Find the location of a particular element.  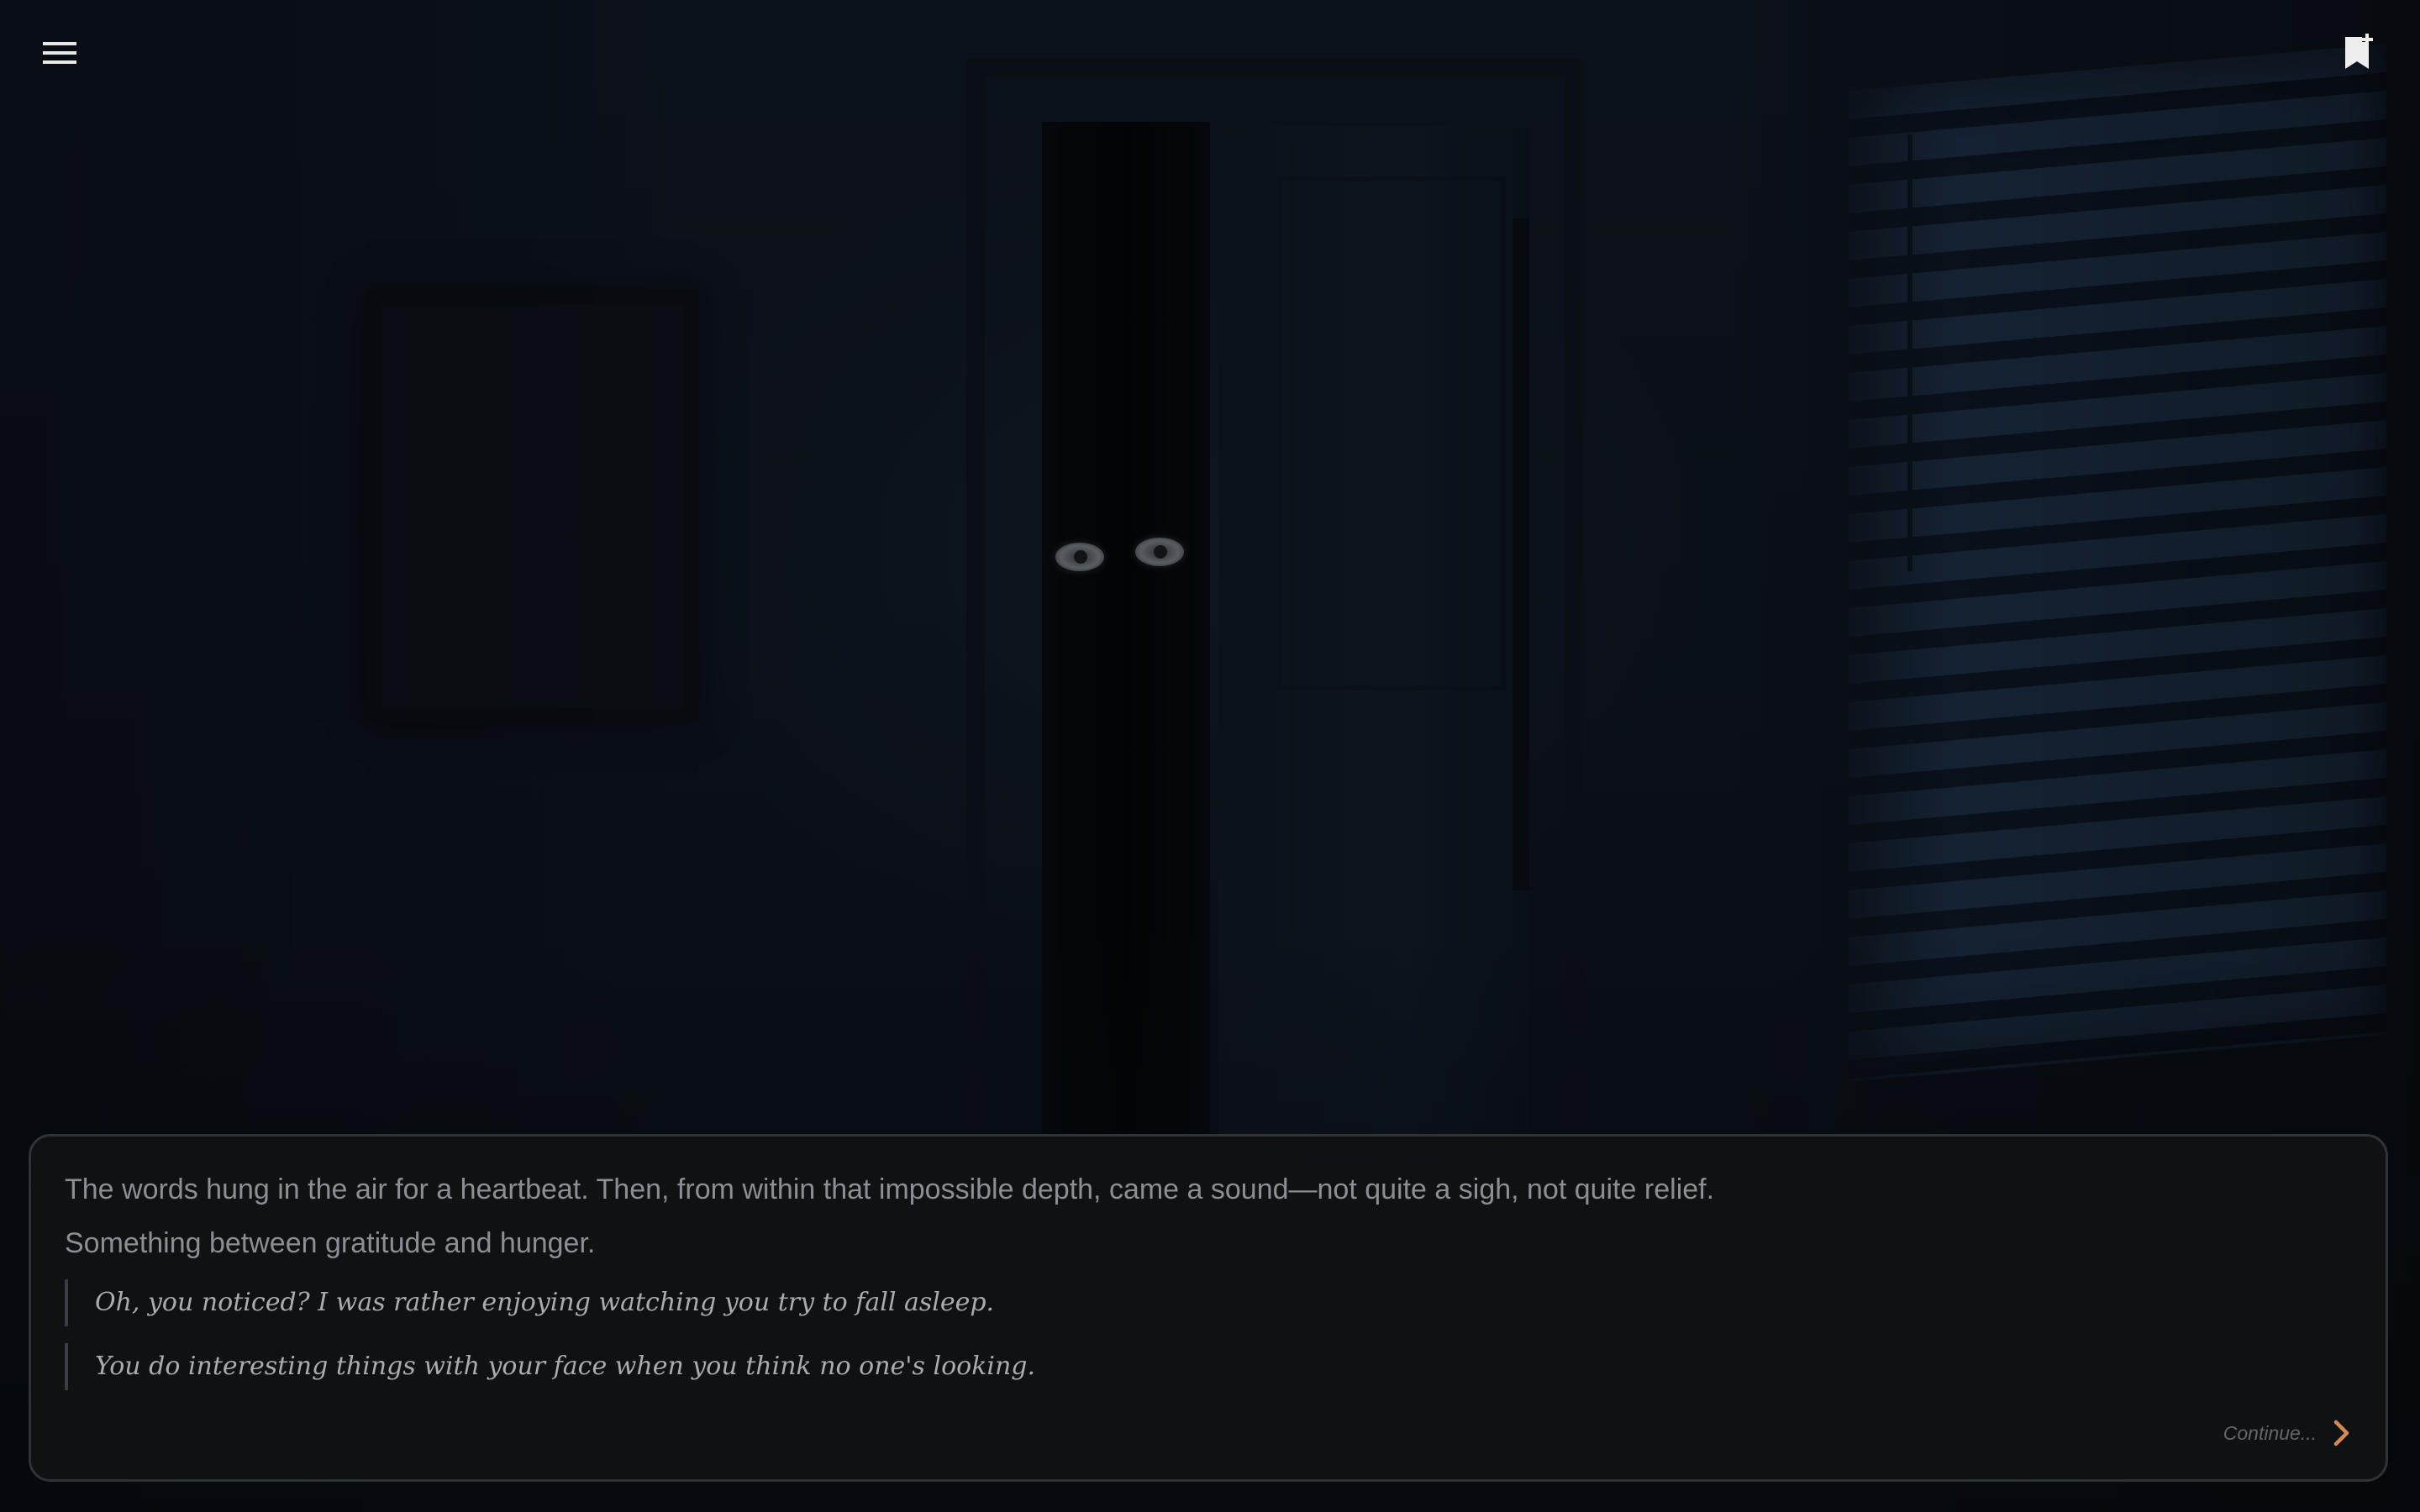

chevron-right-icon is located at coordinates (2341, 1433).